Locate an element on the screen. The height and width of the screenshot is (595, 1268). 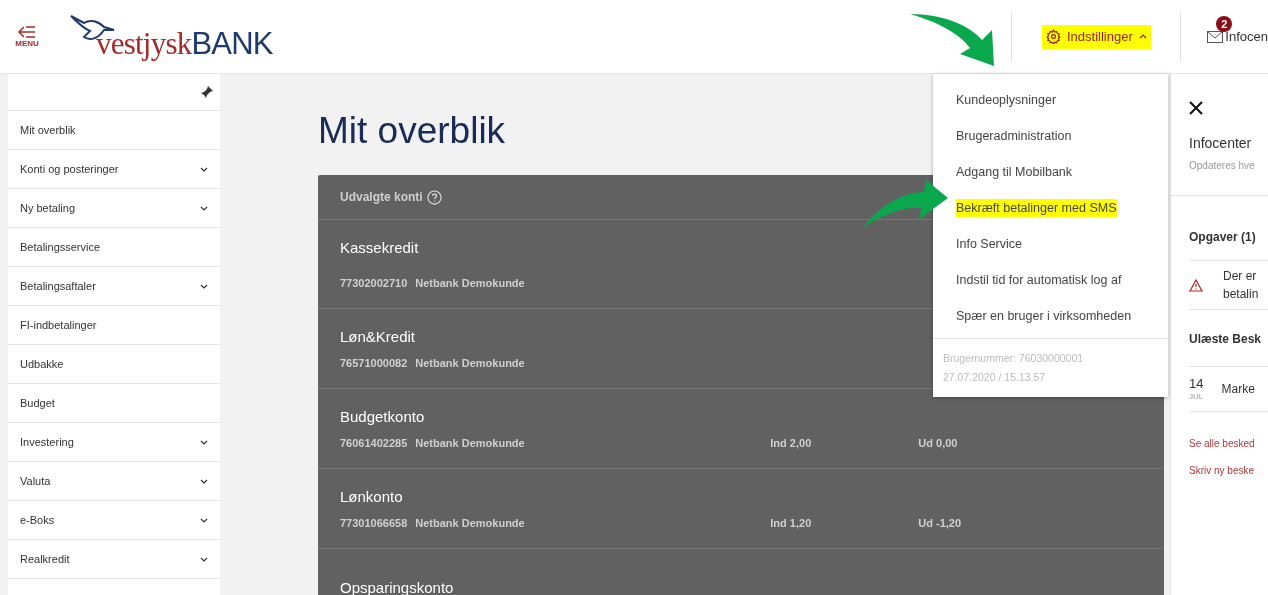
panel-subtitle: Opdateres hve is located at coordinates (1222, 166).